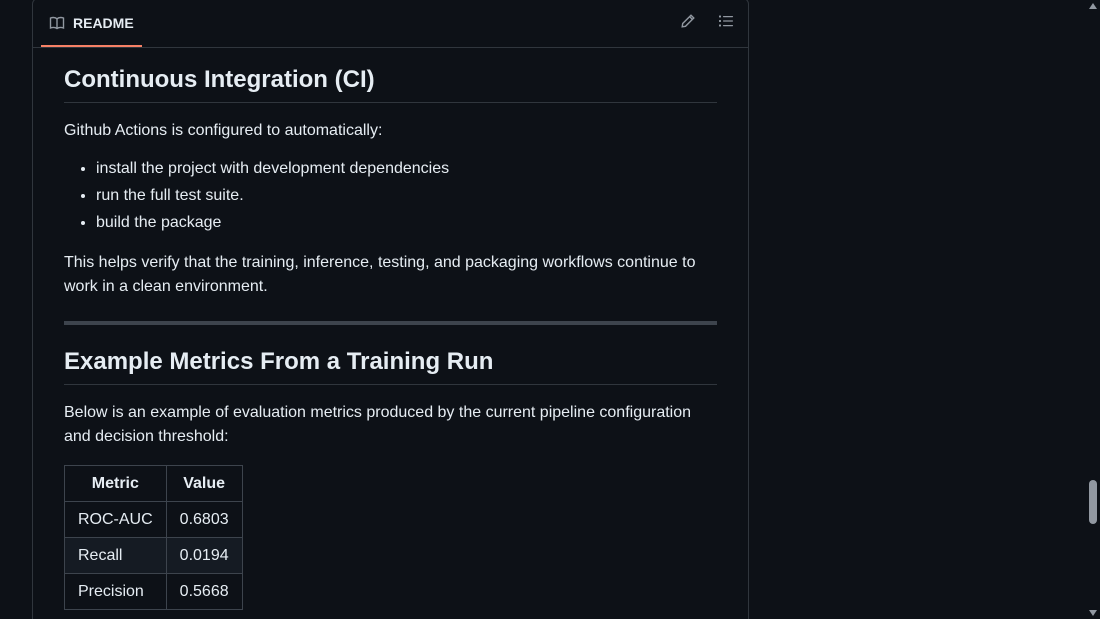  Describe the element at coordinates (707, 21) in the screenshot. I see `header-actions` at that location.